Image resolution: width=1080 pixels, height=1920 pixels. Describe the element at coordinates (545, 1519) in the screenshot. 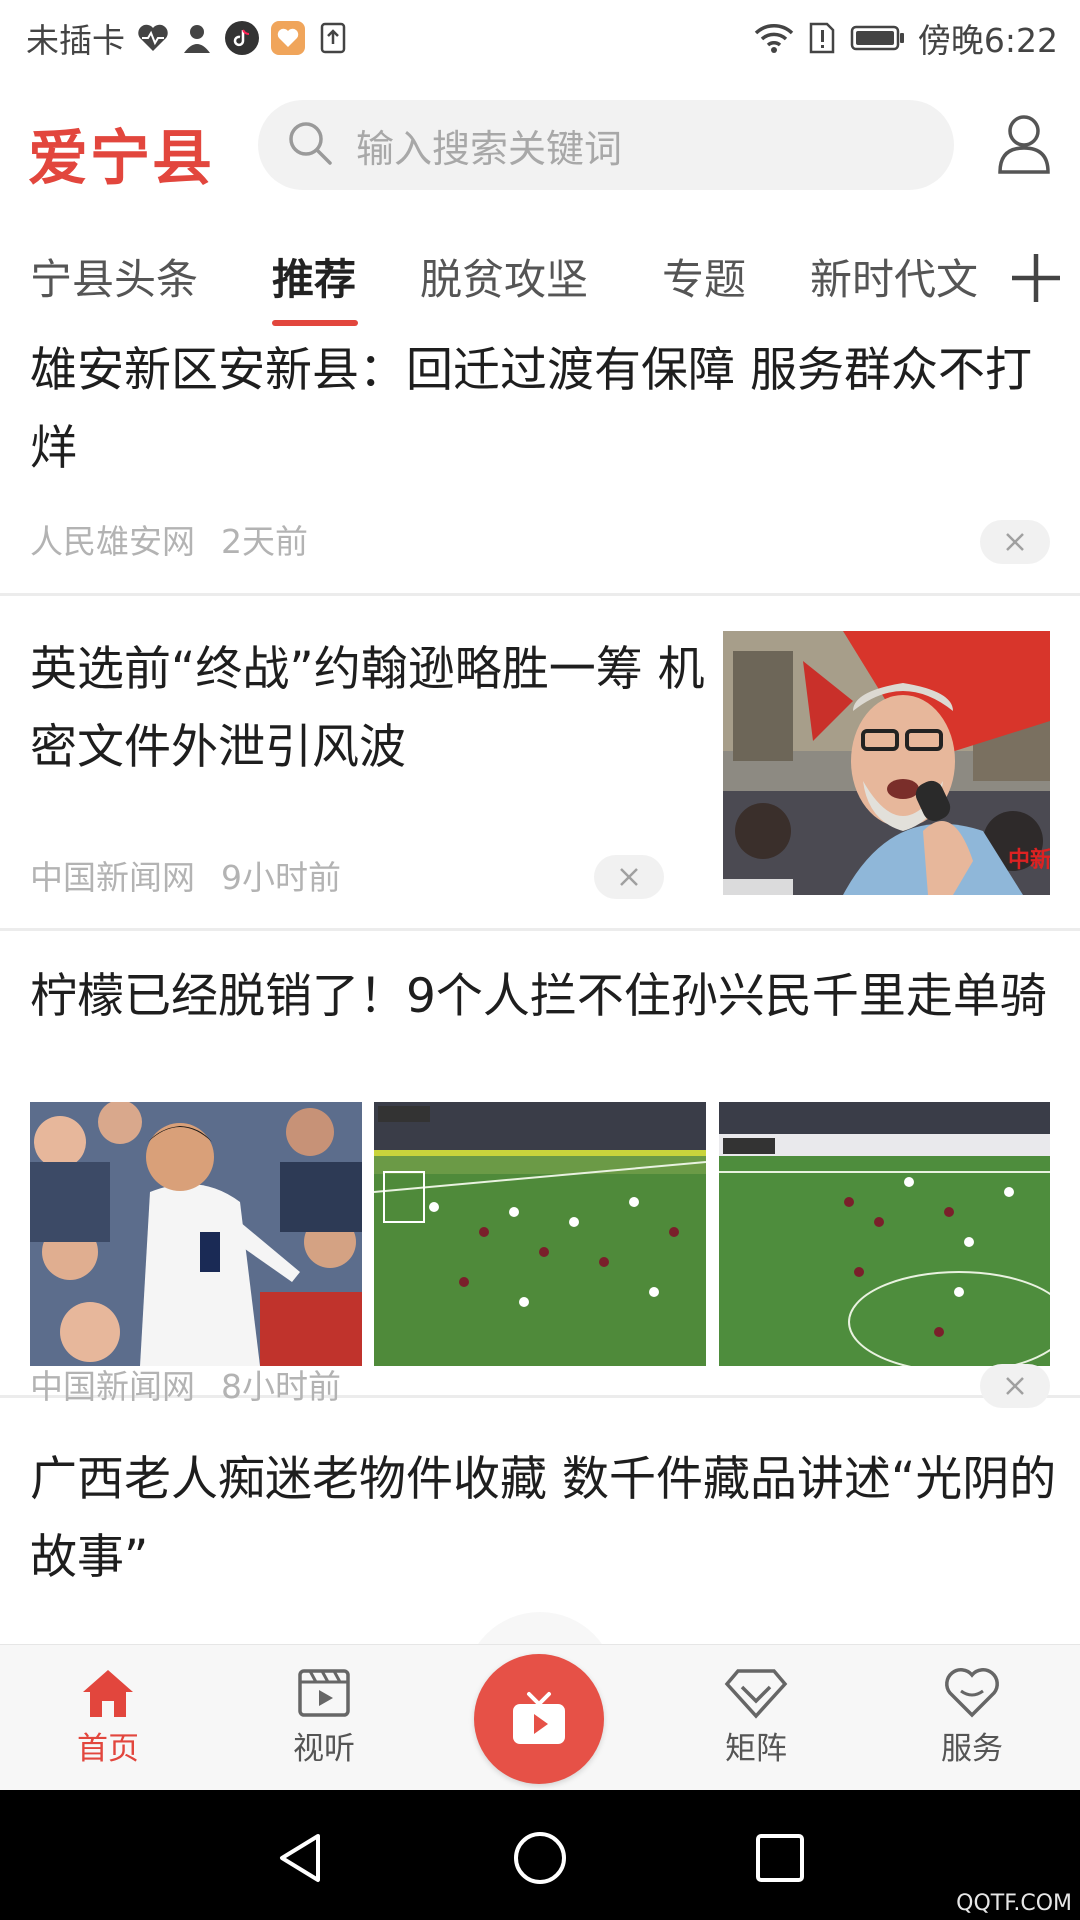

I see `article-title: 广西老人痴迷老物件收藏 数千件藏品讲述“光阴的故事”` at that location.